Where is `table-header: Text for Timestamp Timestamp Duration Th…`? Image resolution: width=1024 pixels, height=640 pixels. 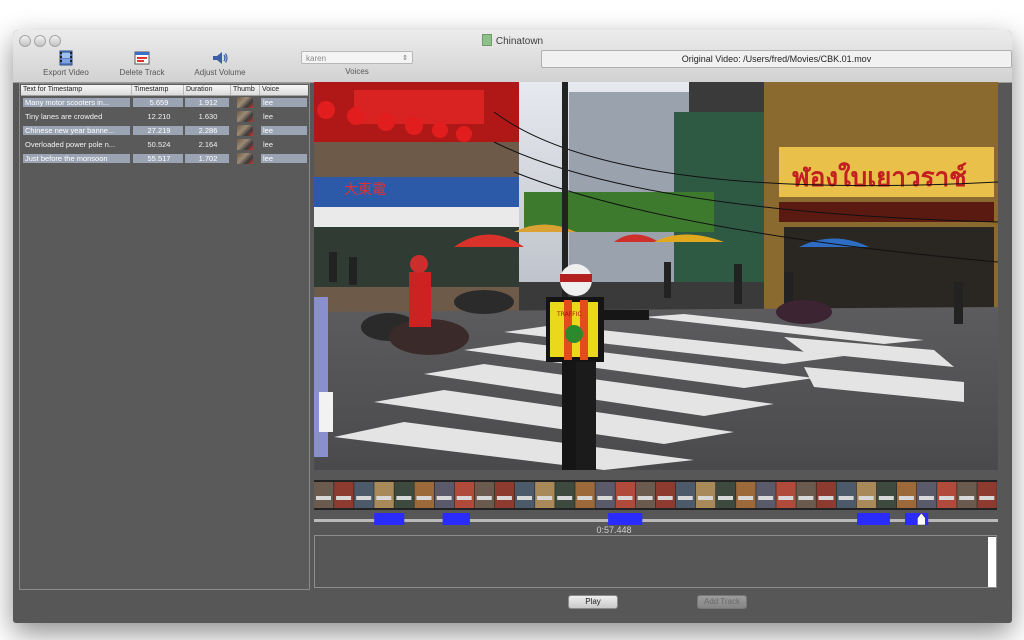
table-header: Text for Timestamp Timestamp Duration Th… is located at coordinates (164, 90).